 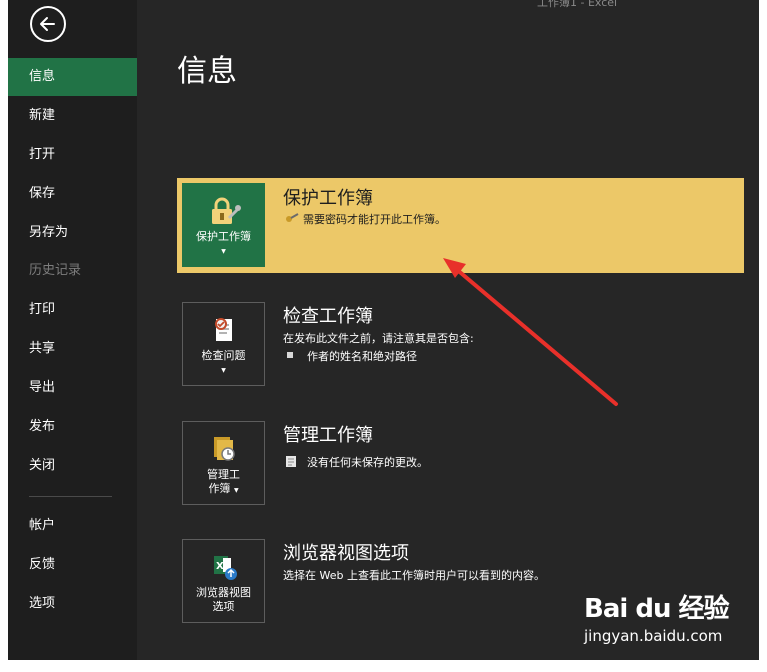 I want to click on baidu-url: jingyan.baidu.com, so click(x=653, y=636).